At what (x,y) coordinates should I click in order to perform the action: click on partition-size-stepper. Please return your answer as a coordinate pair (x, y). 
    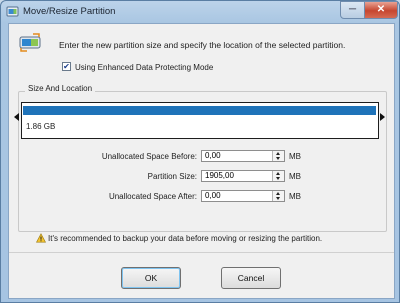
    Looking at the image, I should click on (278, 176).